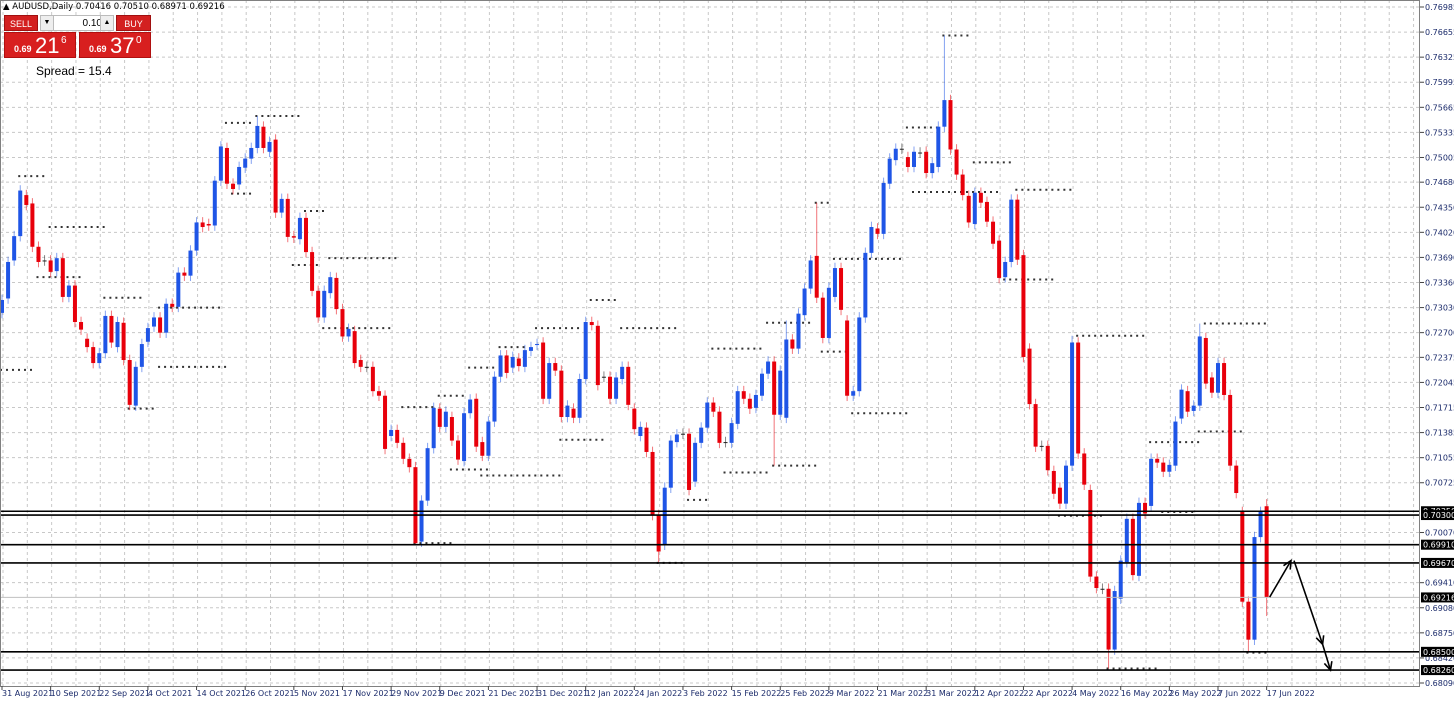 This screenshot has height=701, width=1454. Describe the element at coordinates (269, 693) in the screenshot. I see `date-tick-label: 26 Oct 2021` at that location.